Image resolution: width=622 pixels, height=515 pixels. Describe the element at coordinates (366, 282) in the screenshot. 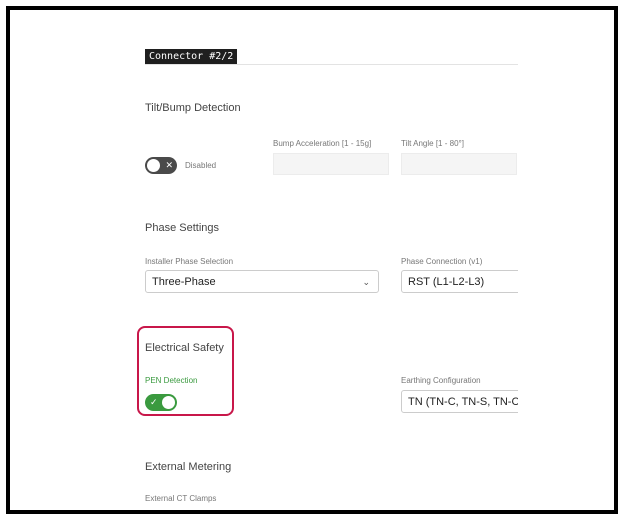

I see `chevron-down-icon: ⌄` at that location.